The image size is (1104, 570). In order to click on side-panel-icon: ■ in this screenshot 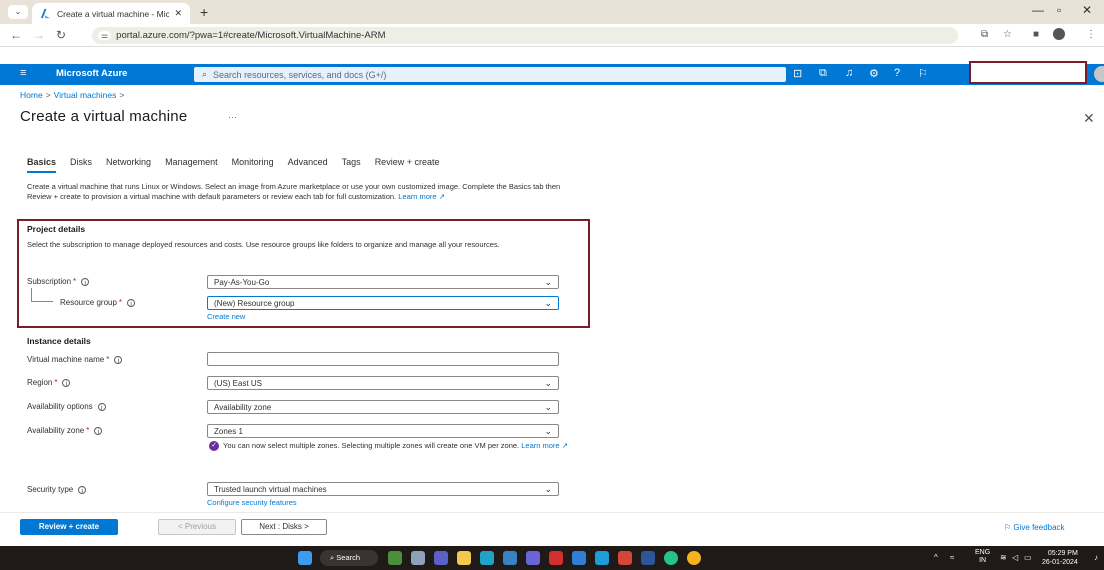, I will do `click(1036, 34)`.